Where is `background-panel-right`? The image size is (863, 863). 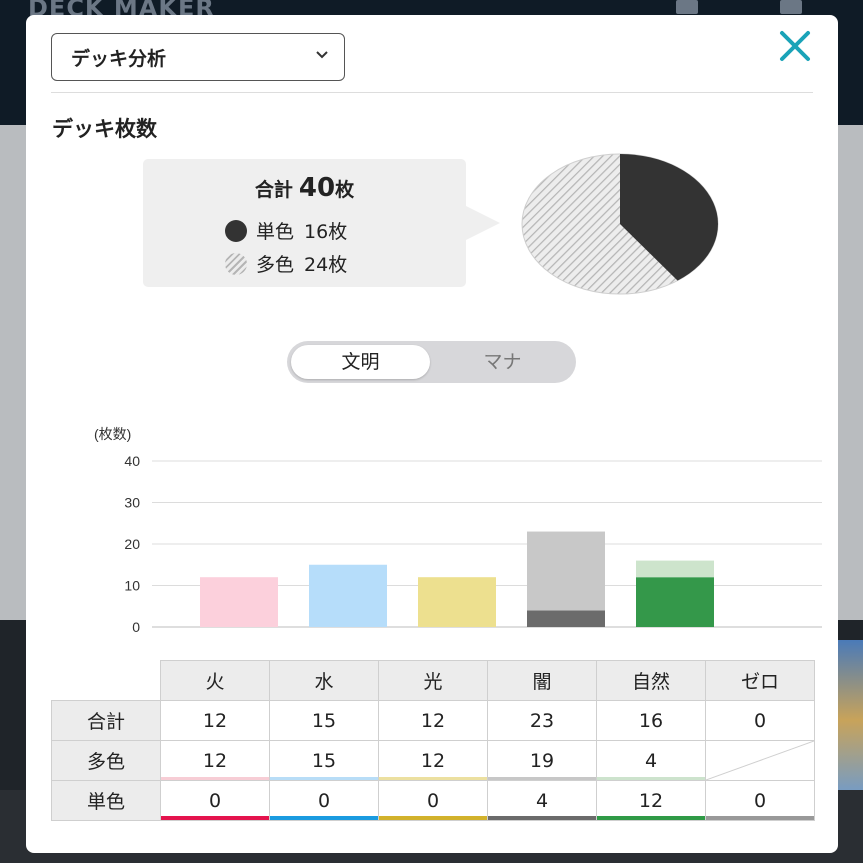
background-panel-right is located at coordinates (850, 372).